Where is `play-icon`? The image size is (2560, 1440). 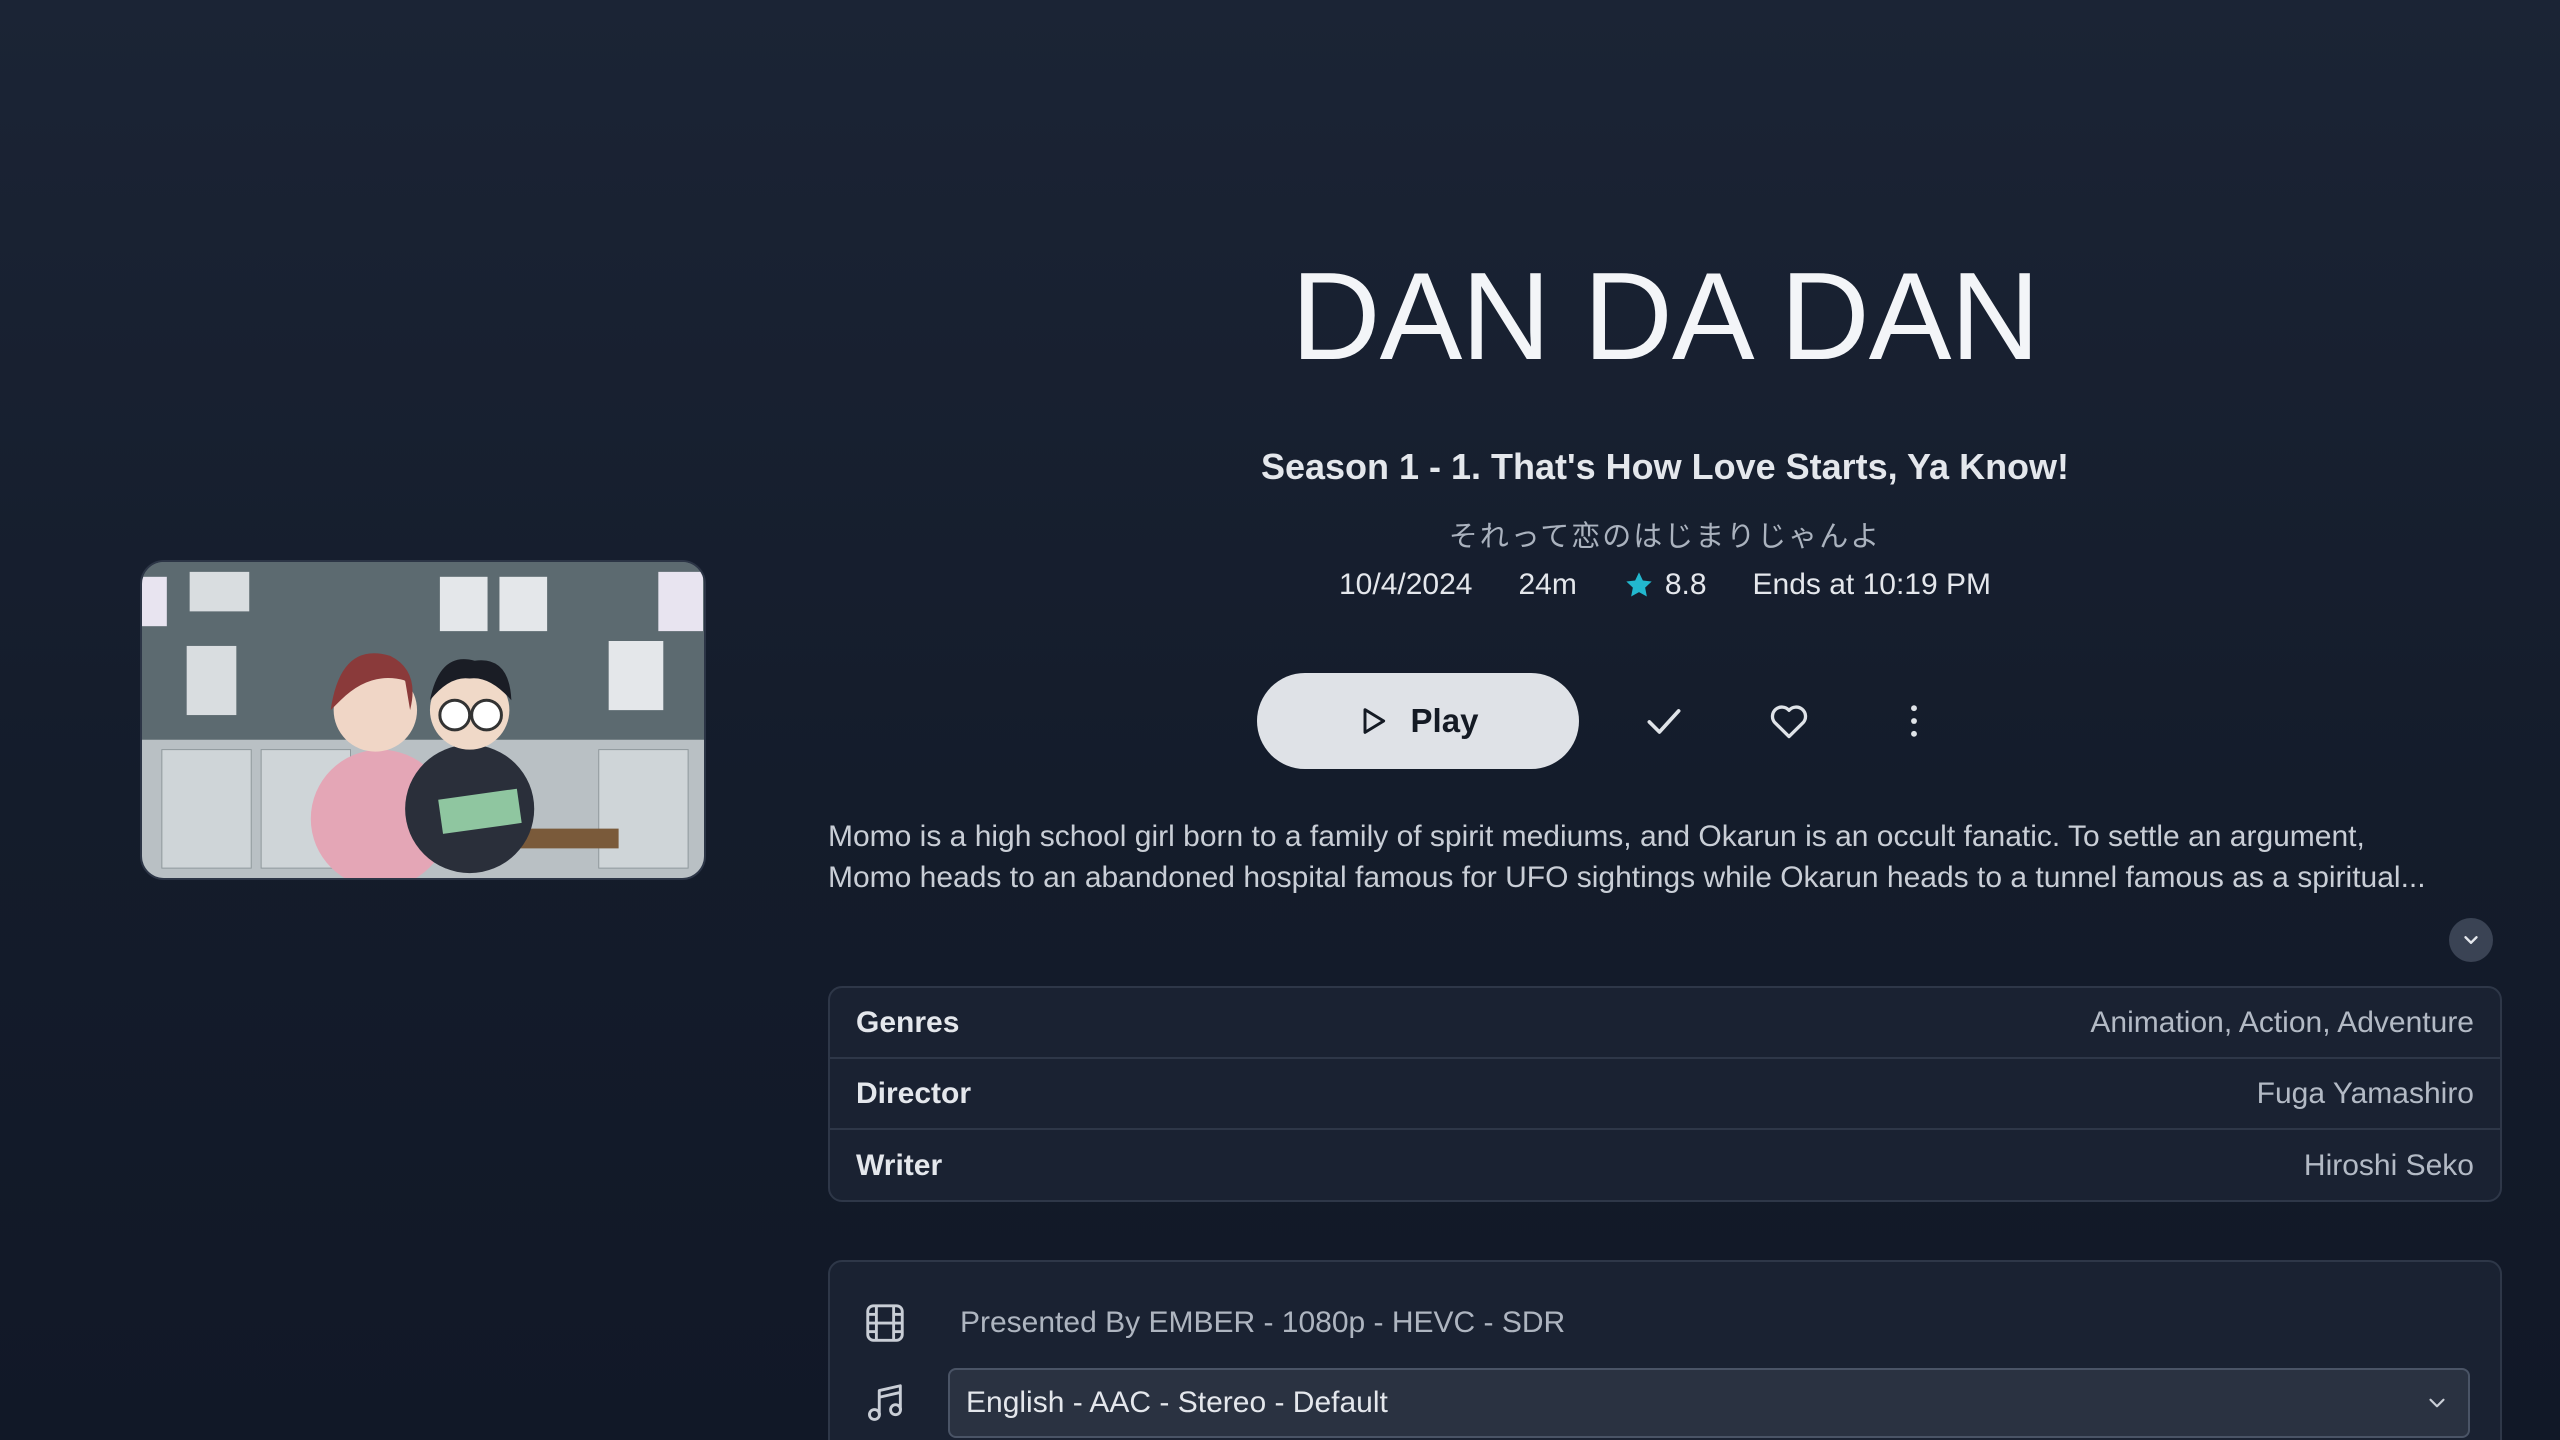 play-icon is located at coordinates (1374, 721).